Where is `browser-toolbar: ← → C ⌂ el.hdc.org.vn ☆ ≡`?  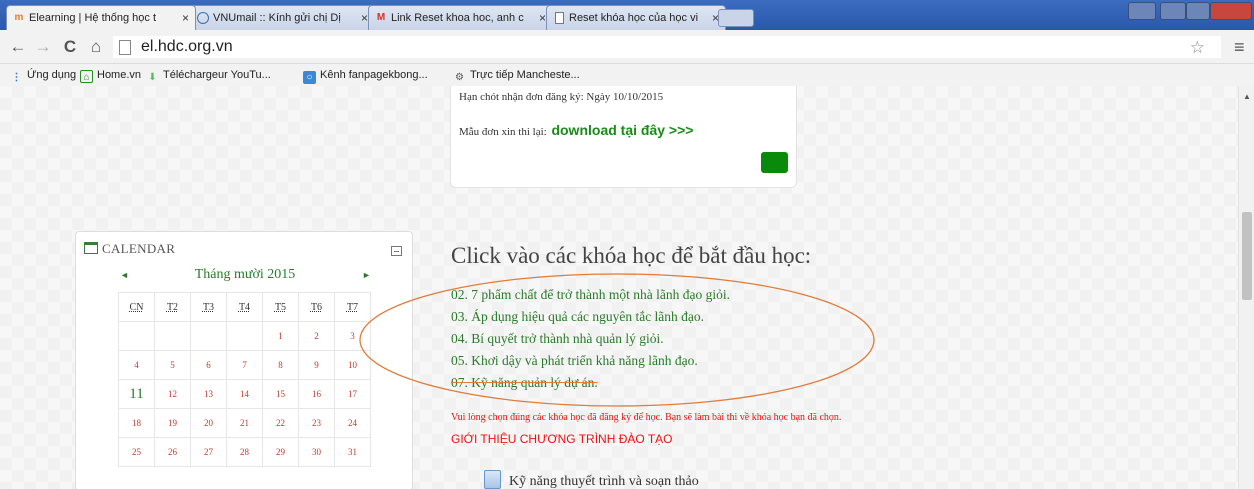
browser-toolbar: ← → C ⌂ el.hdc.org.vn ☆ ≡ is located at coordinates (627, 47).